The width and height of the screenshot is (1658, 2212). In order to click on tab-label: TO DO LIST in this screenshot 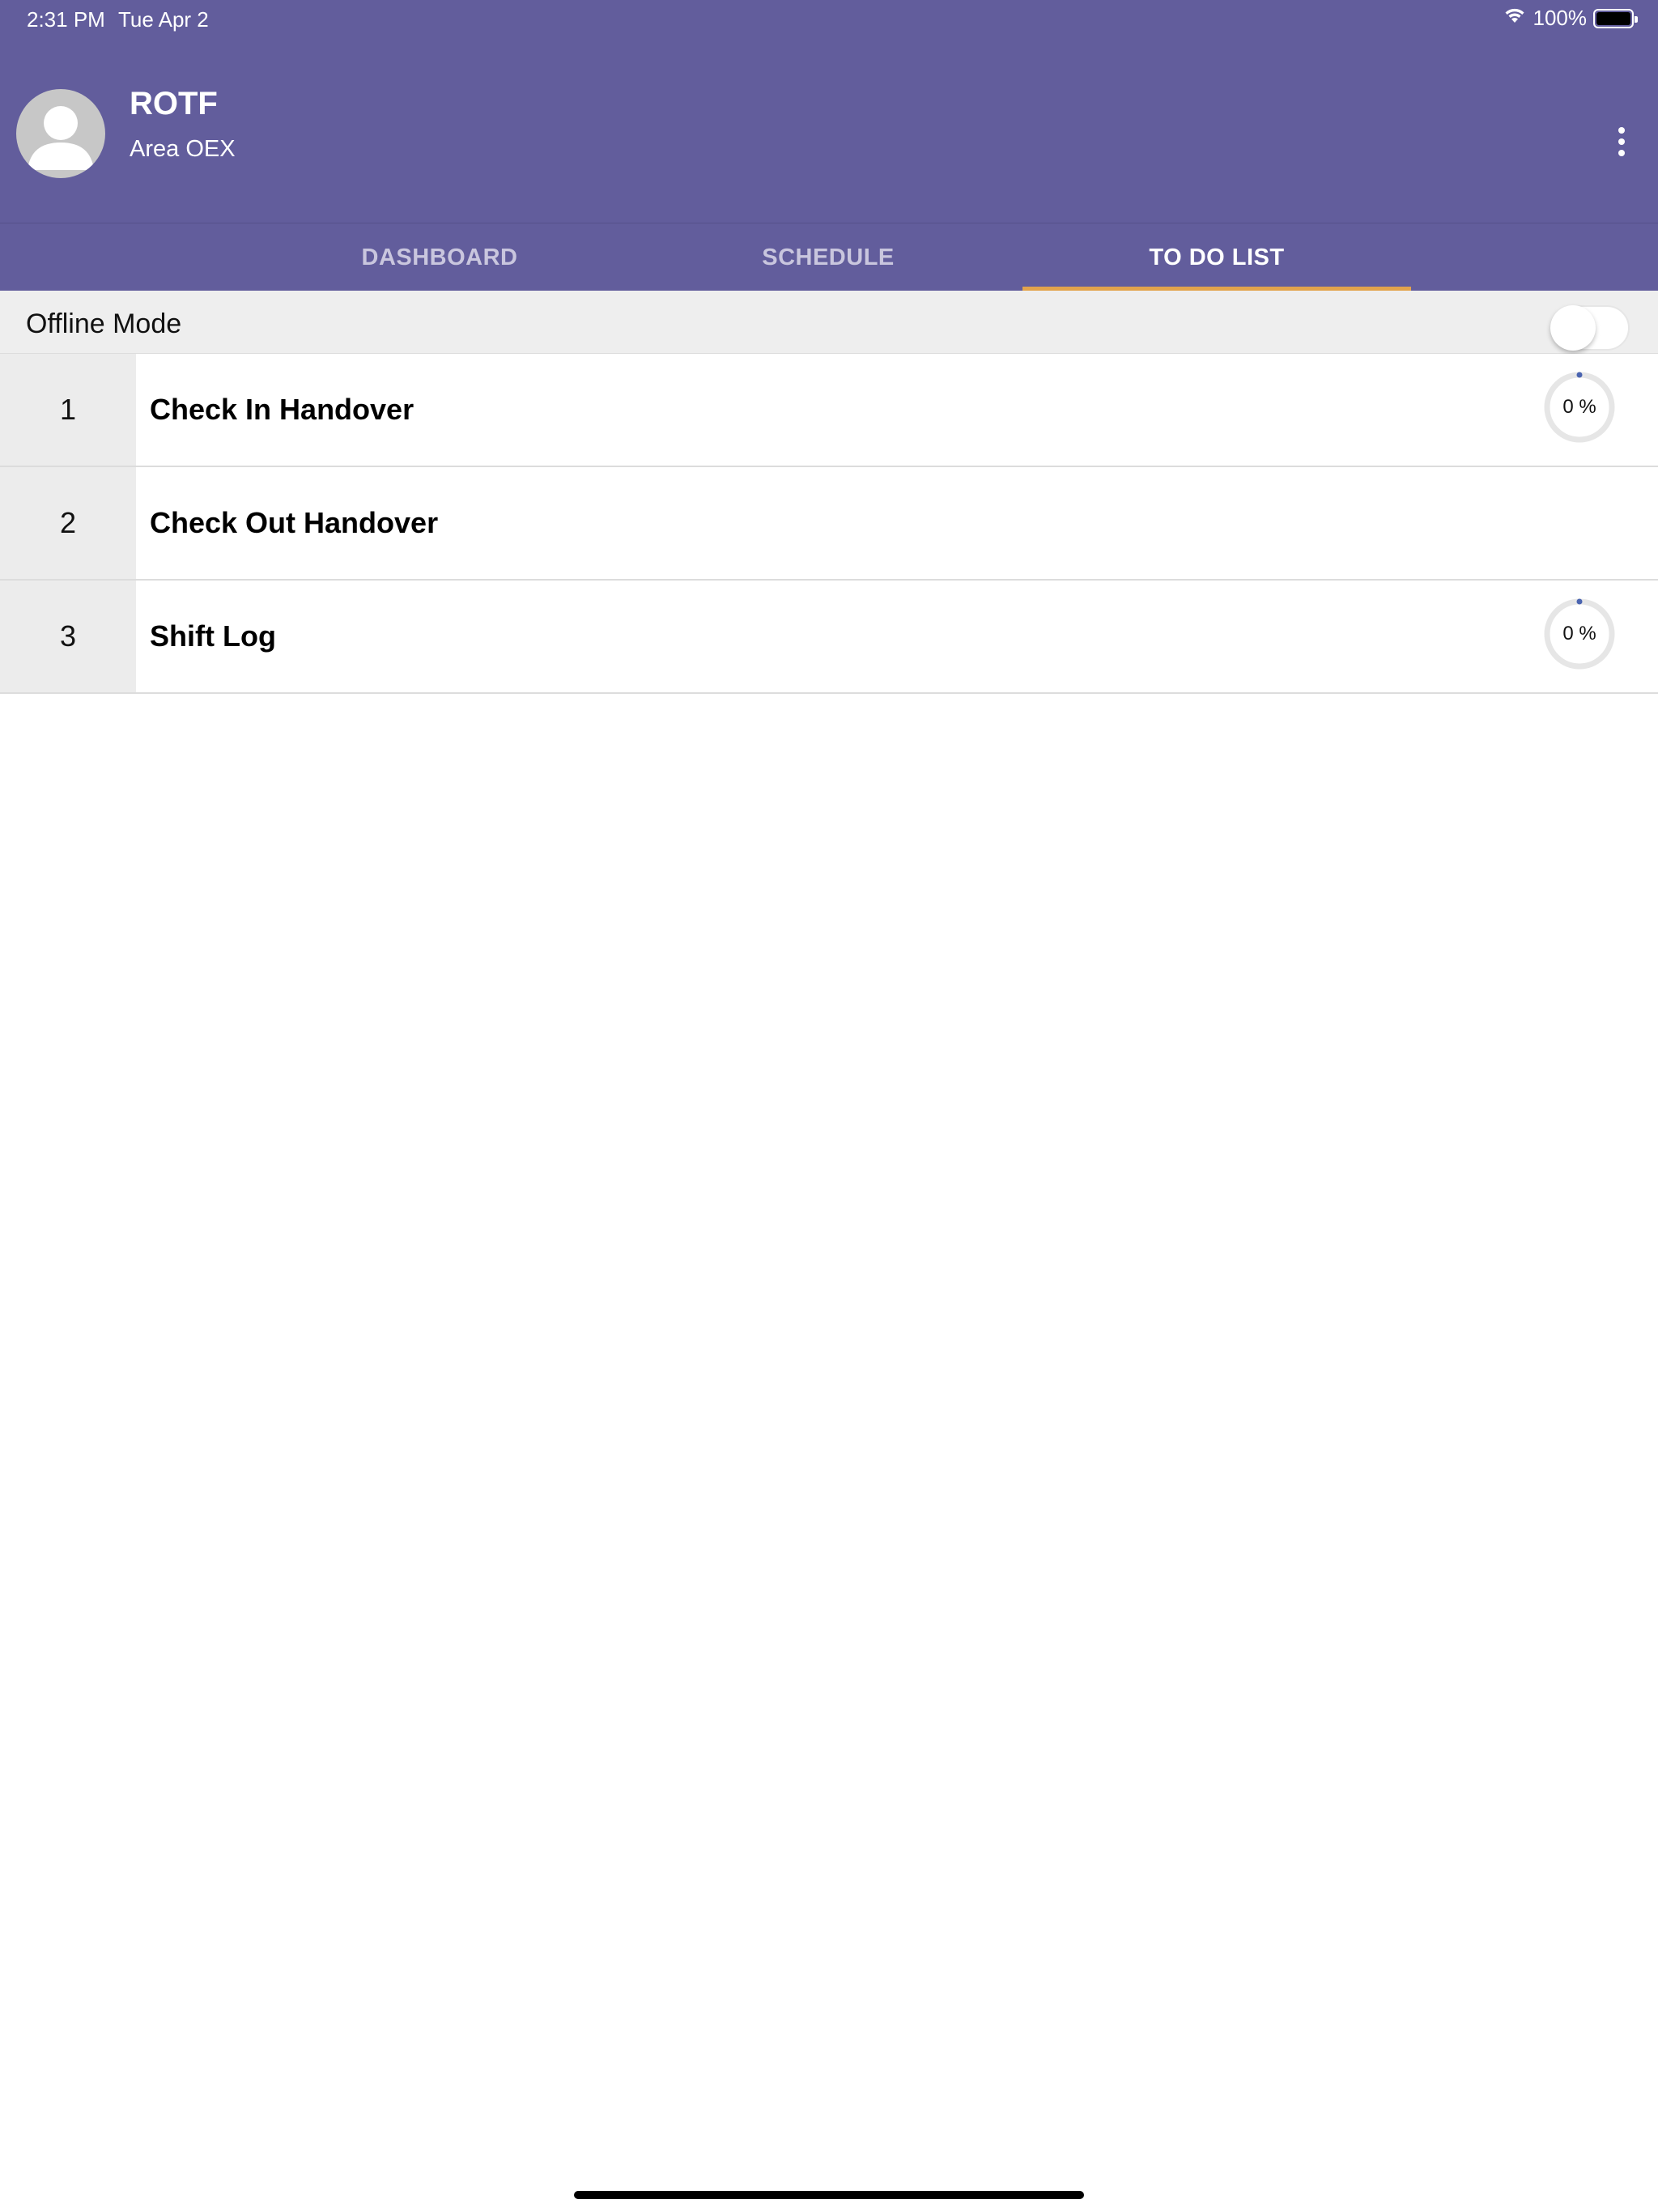, I will do `click(1217, 257)`.